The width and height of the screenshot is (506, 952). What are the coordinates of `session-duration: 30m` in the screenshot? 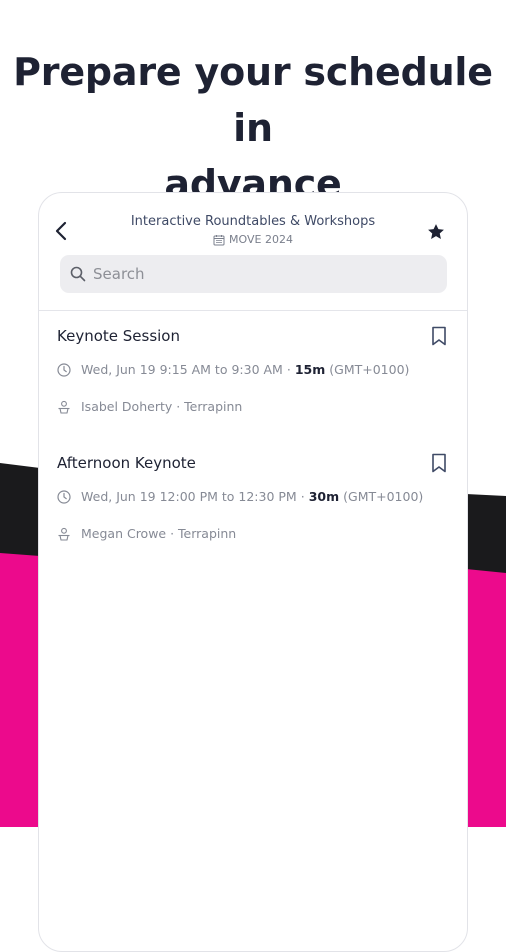 It's located at (324, 496).